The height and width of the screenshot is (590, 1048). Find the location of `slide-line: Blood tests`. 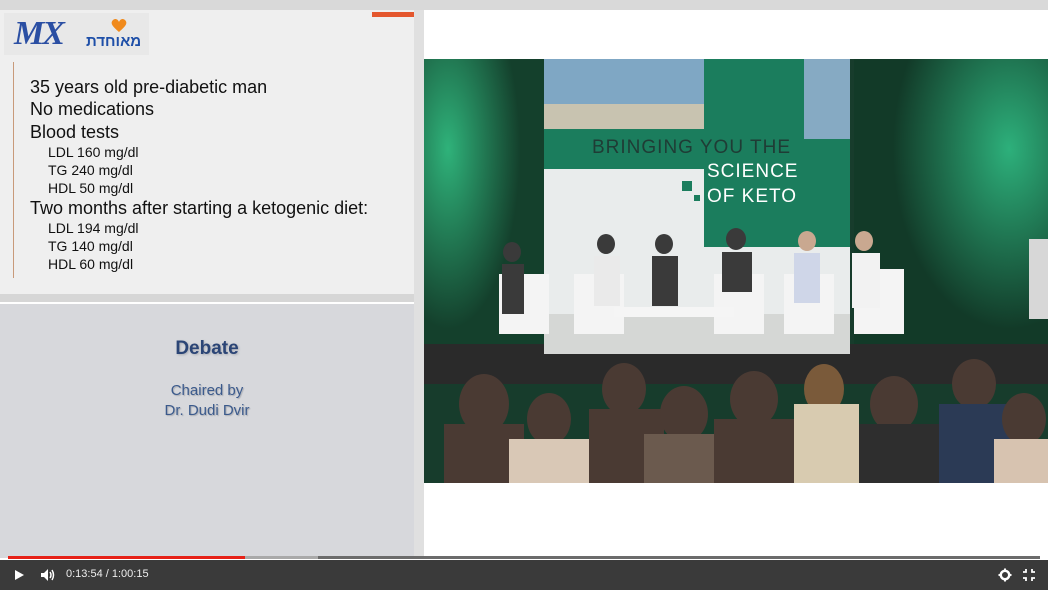

slide-line: Blood tests is located at coordinates (75, 132).